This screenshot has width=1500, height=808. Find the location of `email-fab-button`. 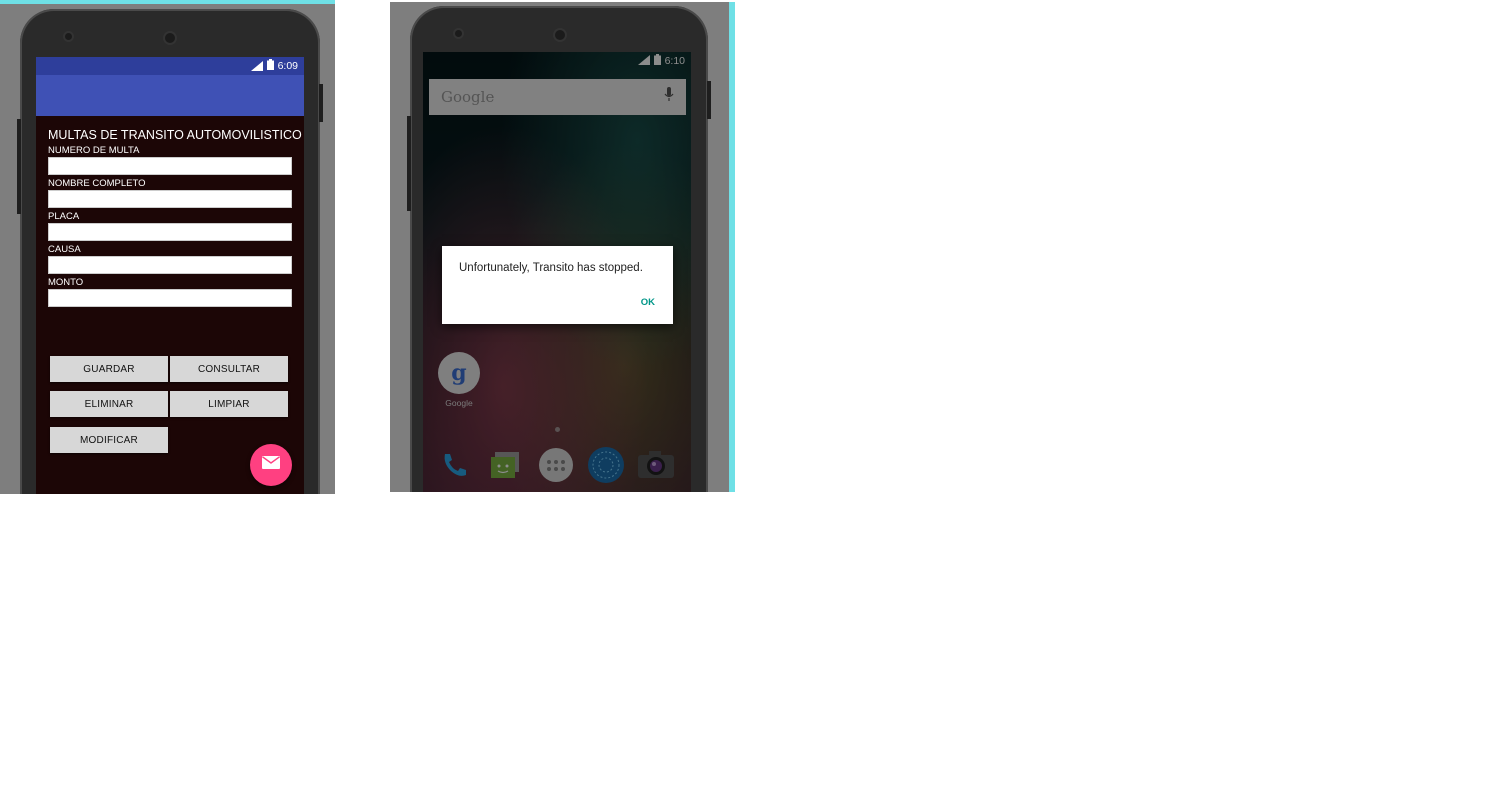

email-fab-button is located at coordinates (271, 465).